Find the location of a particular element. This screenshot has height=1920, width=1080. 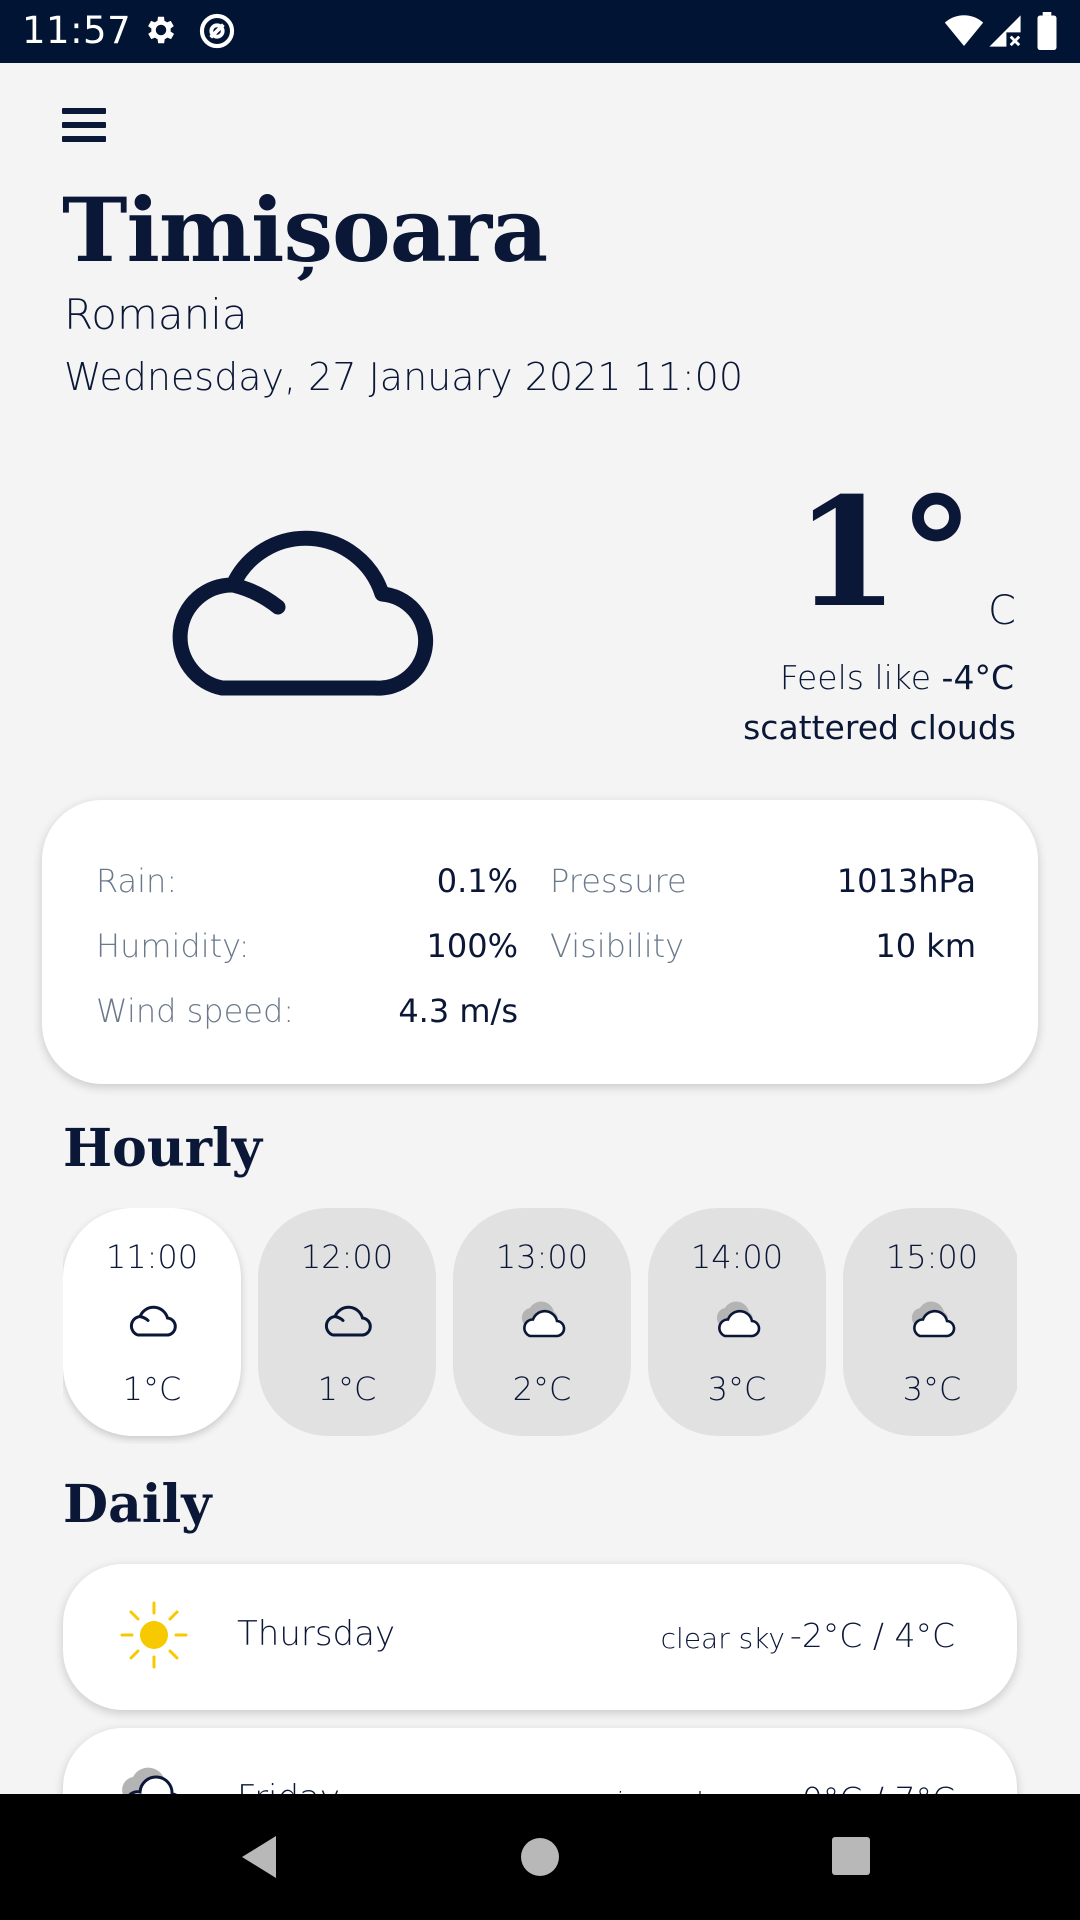

feels-like-label: Feels like is located at coordinates (855, 677).